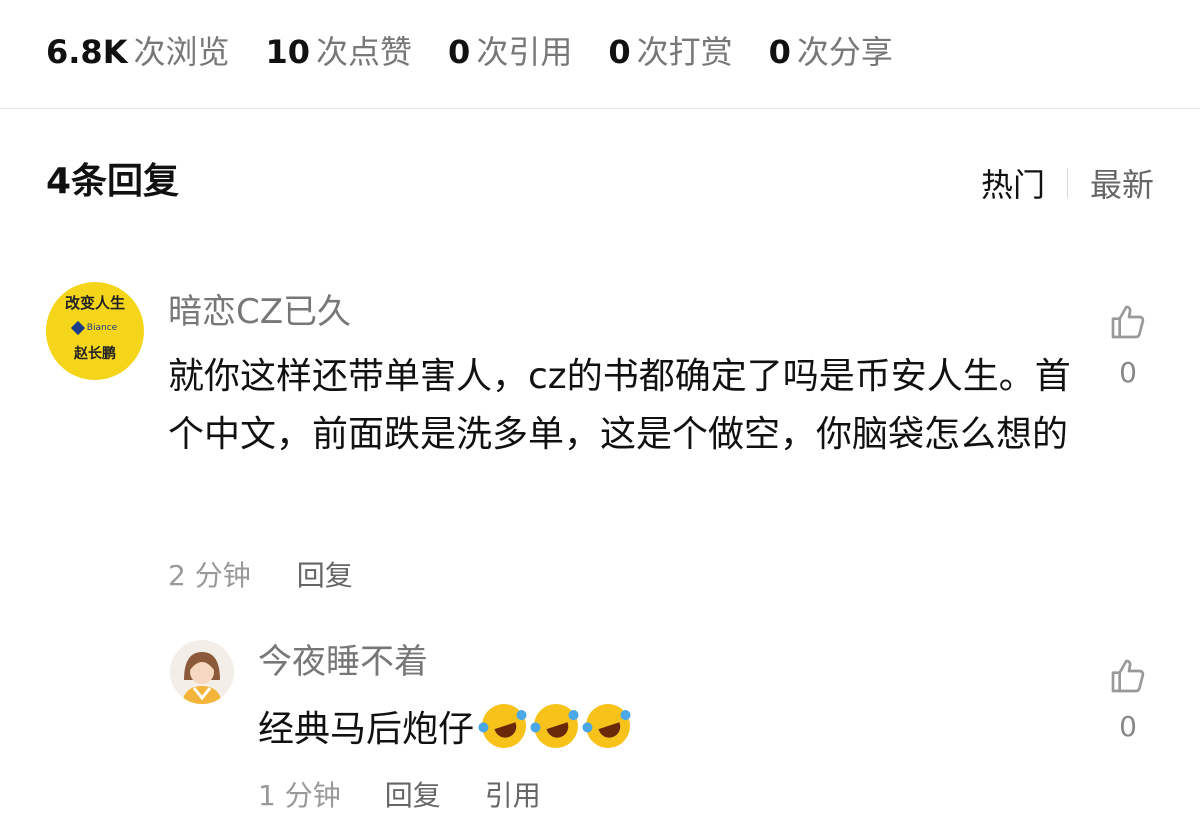  What do you see at coordinates (366, 729) in the screenshot?
I see `reply-body-text: 经典马后炮仔` at bounding box center [366, 729].